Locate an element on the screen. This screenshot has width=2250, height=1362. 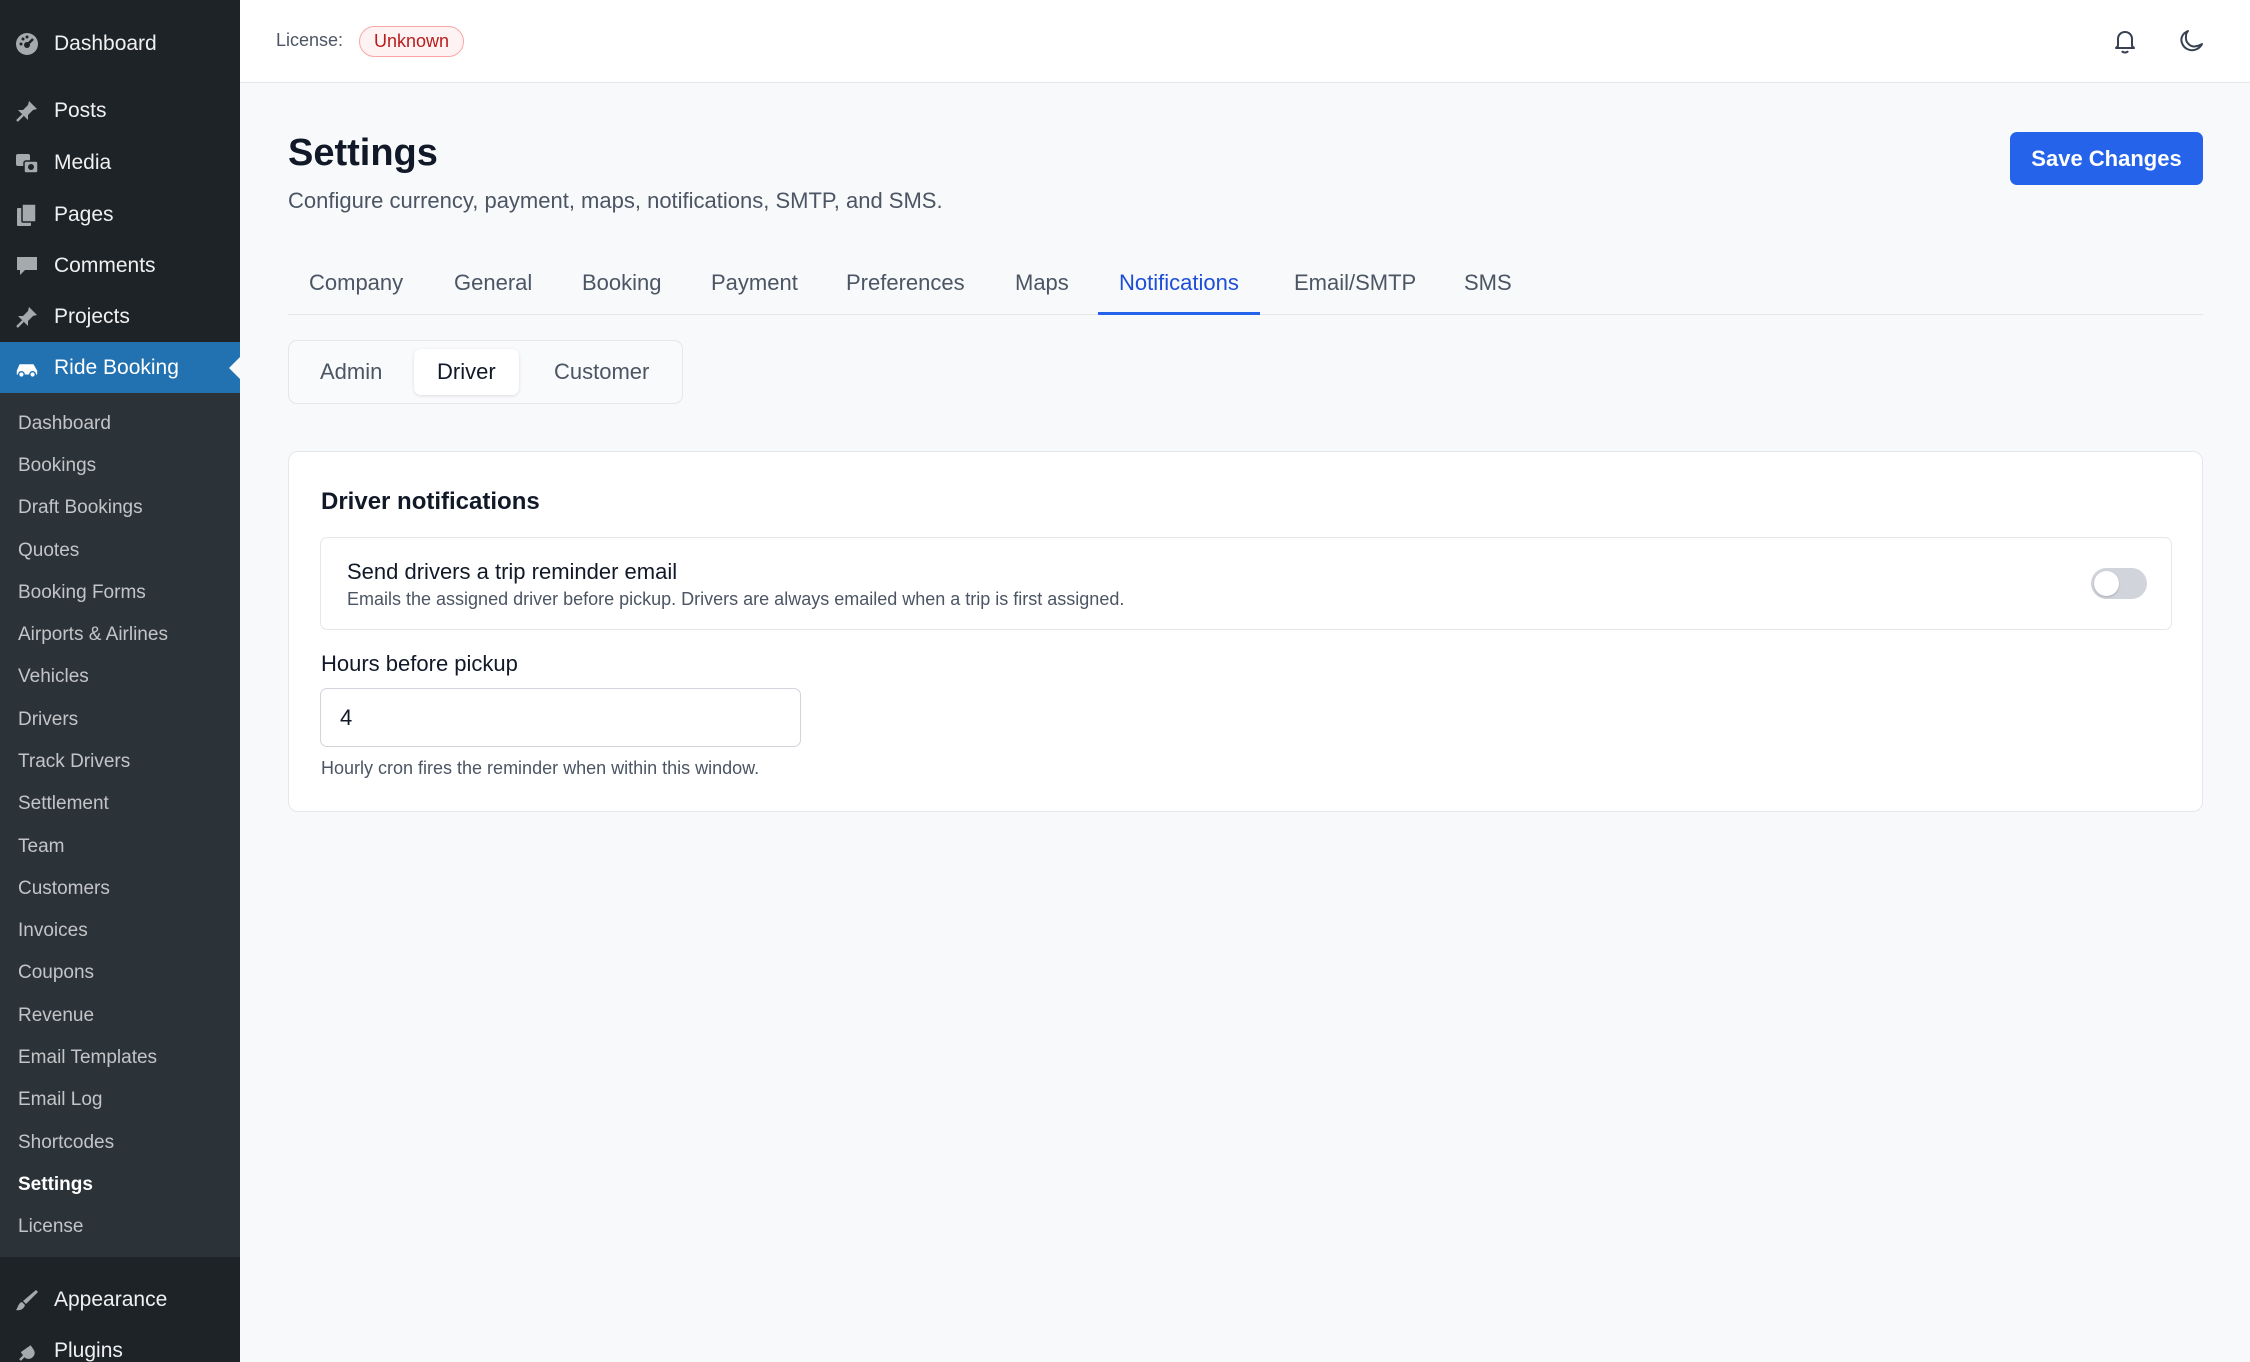
submenu-item-booking-forms: Booking Forms is located at coordinates (82, 593).